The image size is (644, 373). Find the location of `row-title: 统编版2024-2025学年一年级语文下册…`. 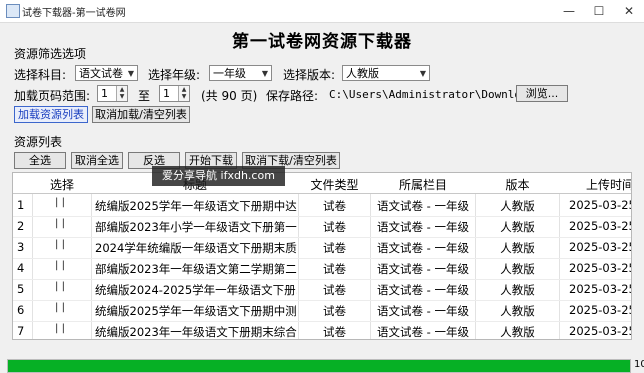

row-title: 统编版2024-2025学年一年级语文下册… is located at coordinates (196, 290).